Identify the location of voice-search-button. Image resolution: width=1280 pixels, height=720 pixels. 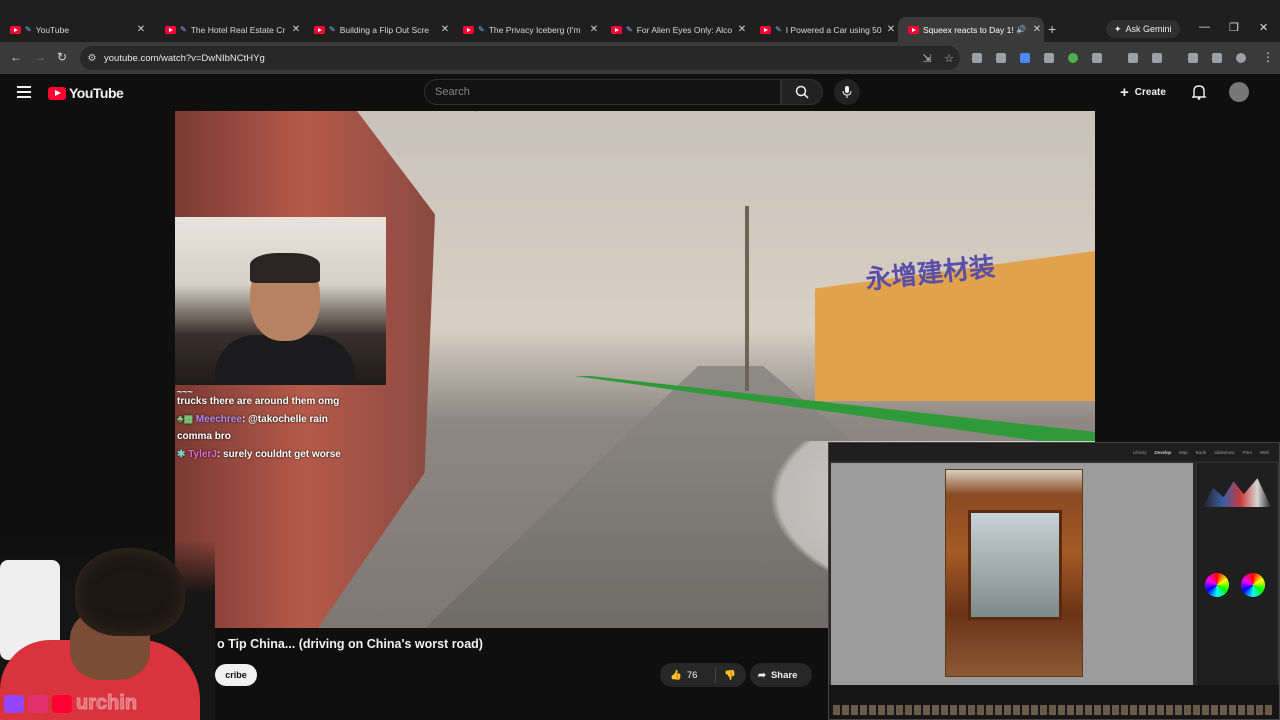
(847, 92).